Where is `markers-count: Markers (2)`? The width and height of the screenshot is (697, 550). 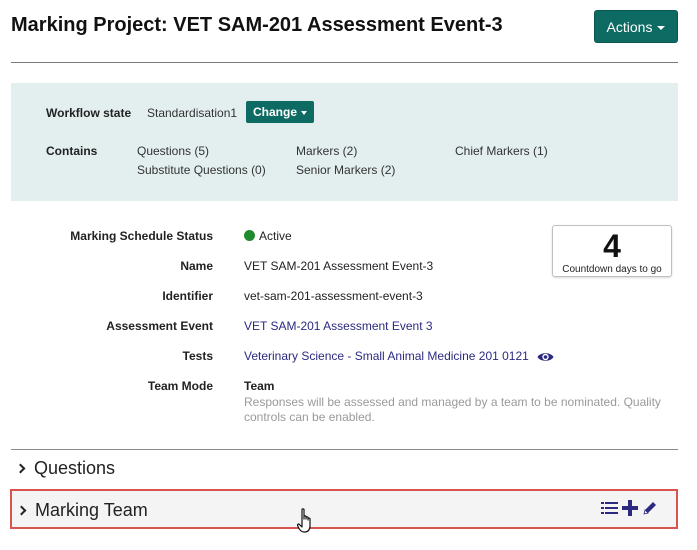
markers-count: Markers (2) is located at coordinates (327, 151).